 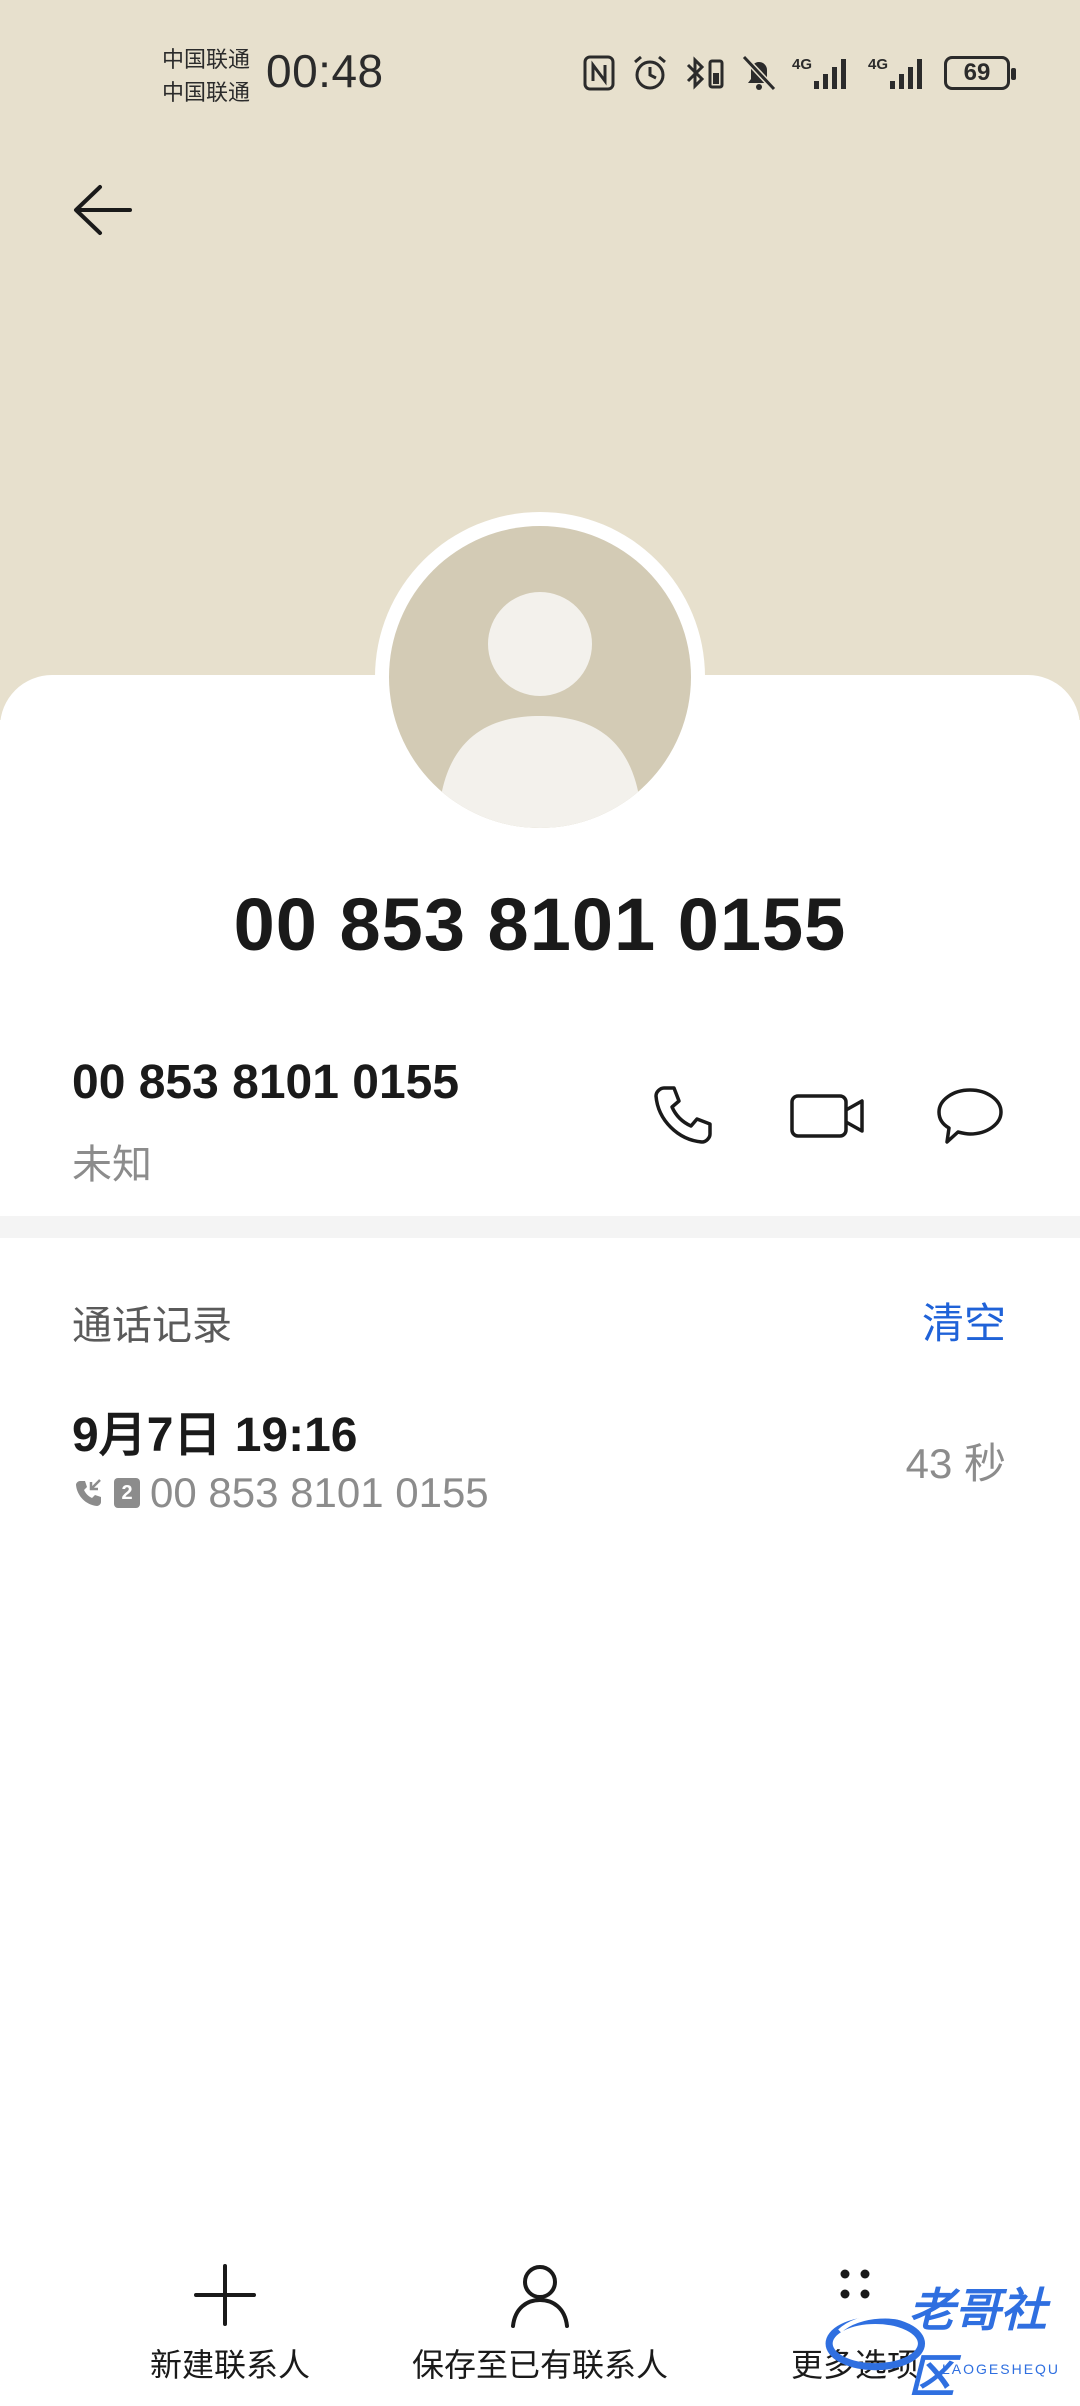 What do you see at coordinates (964, 1320) in the screenshot?
I see `clear-call-log-button: 清空` at bounding box center [964, 1320].